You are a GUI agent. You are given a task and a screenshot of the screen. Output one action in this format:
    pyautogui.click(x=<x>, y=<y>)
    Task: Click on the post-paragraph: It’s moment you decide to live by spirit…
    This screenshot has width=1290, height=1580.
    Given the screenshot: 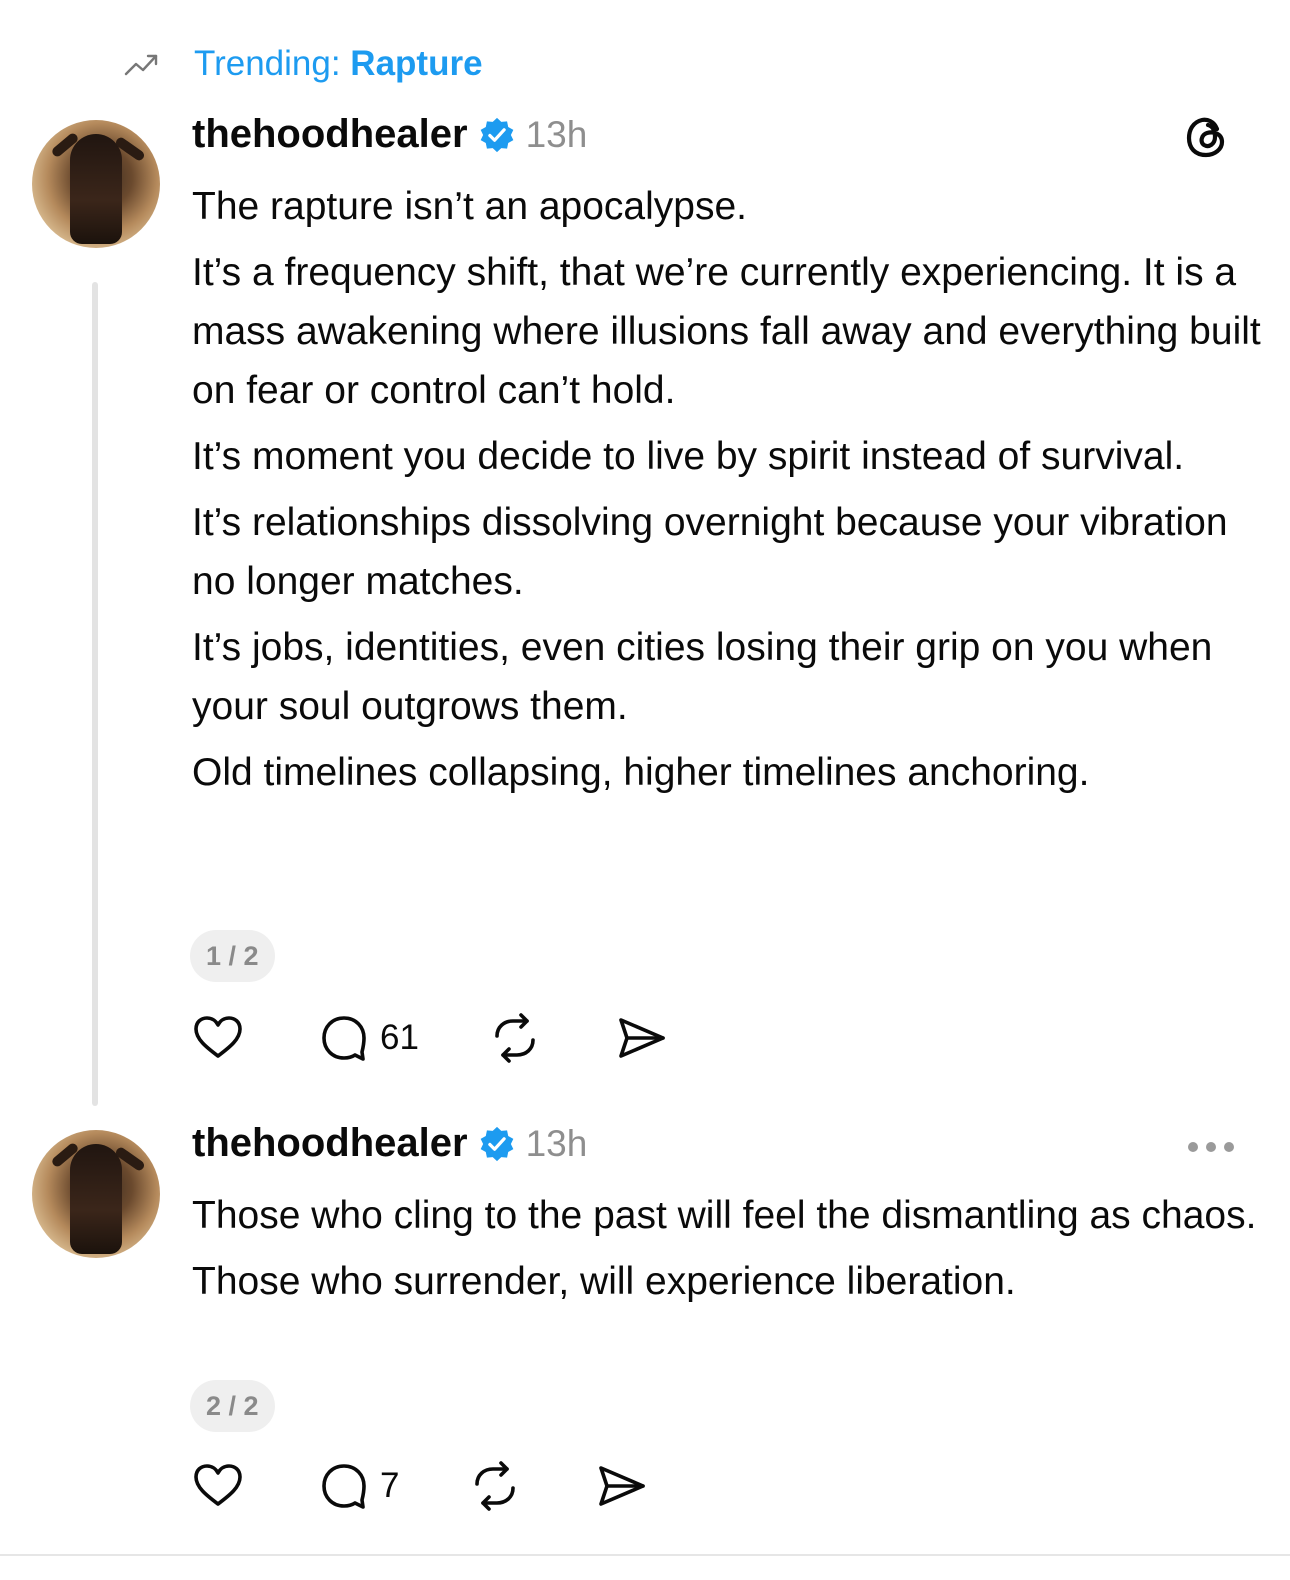 What is the action you would take?
    pyautogui.click(x=688, y=456)
    